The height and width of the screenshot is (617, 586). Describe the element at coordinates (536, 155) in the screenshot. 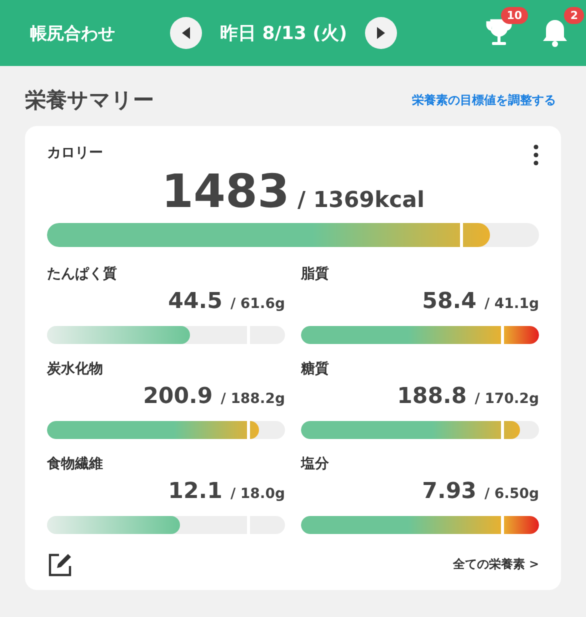

I see `more-icon` at that location.